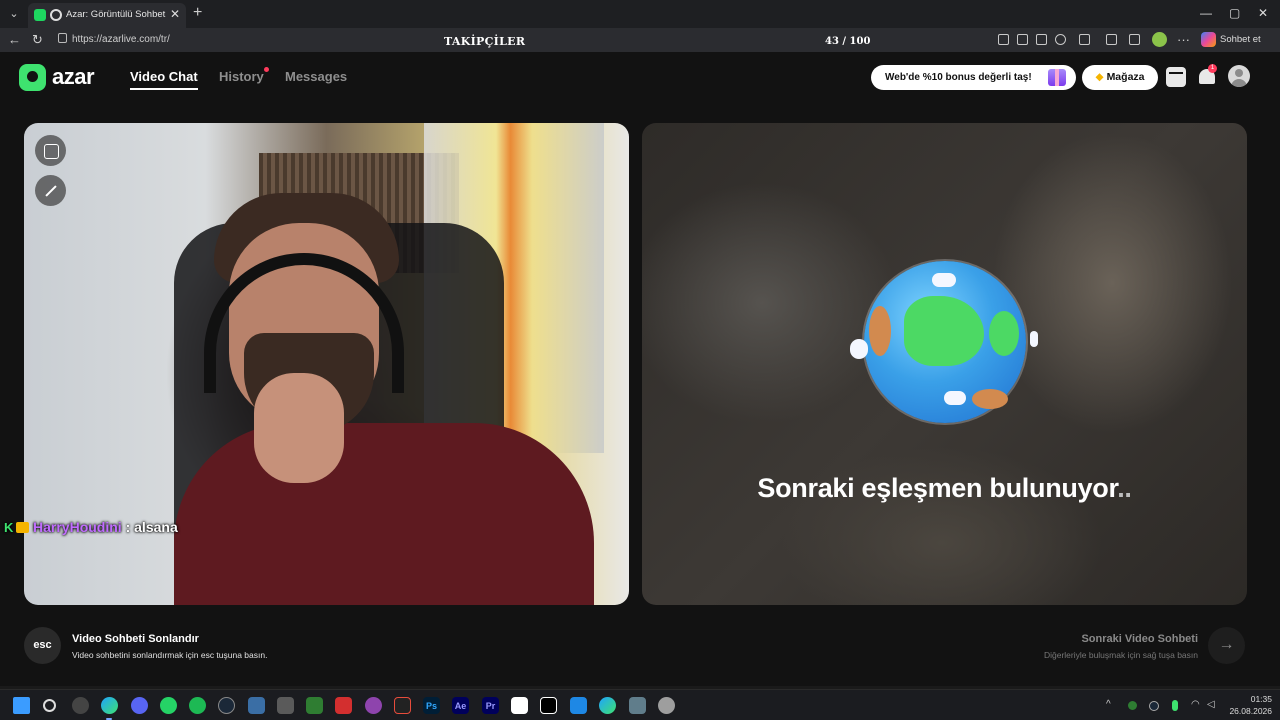 This screenshot has height=720, width=1280. What do you see at coordinates (490, 706) in the screenshot?
I see `premiere-label: Pr` at bounding box center [490, 706].